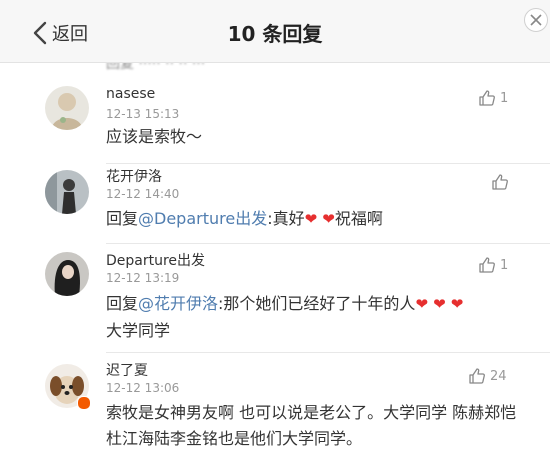  I want to click on comment-text: 应该是索牧～, so click(154, 136).